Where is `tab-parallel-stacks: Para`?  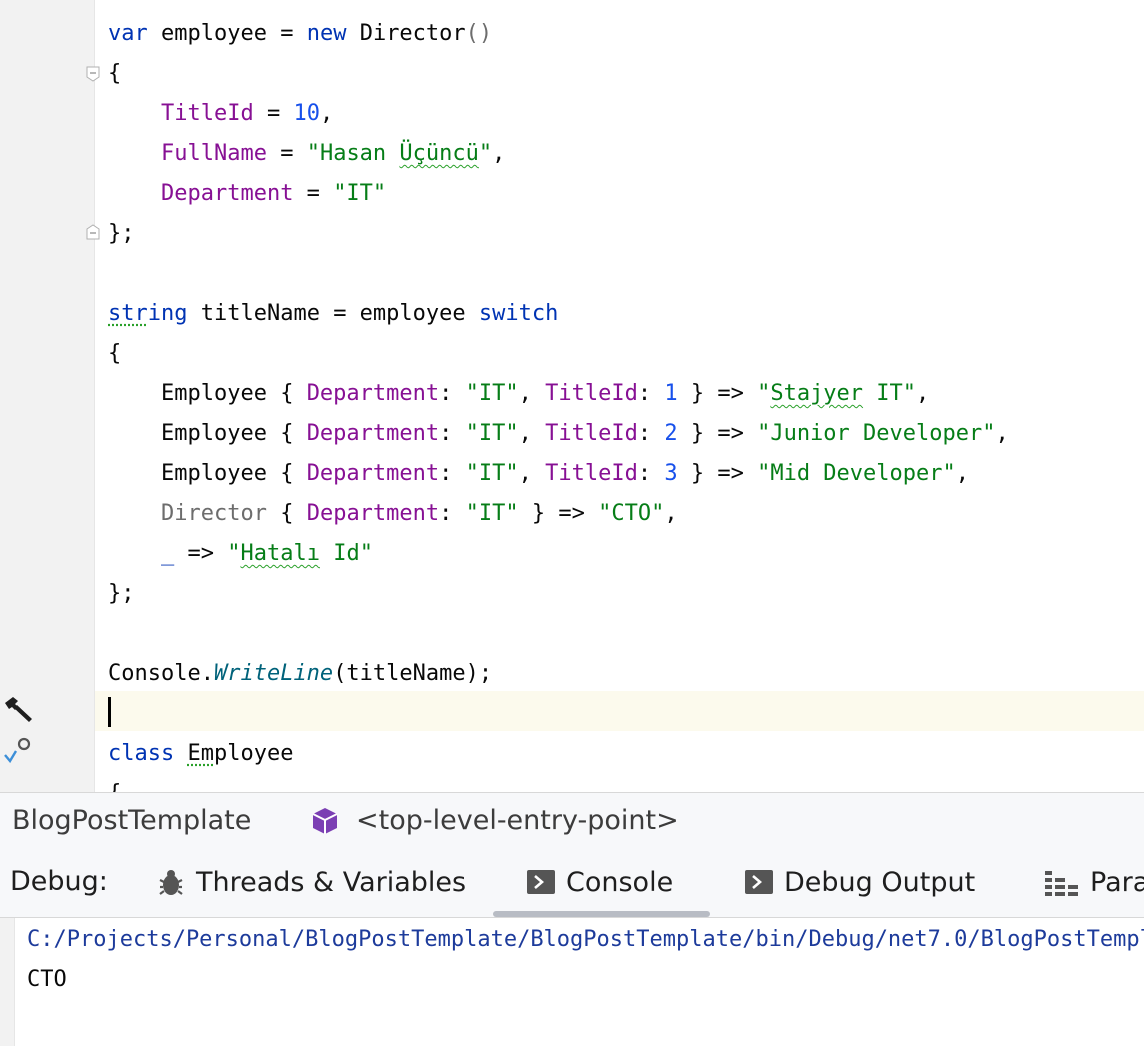 tab-parallel-stacks: Para is located at coordinates (1094, 882).